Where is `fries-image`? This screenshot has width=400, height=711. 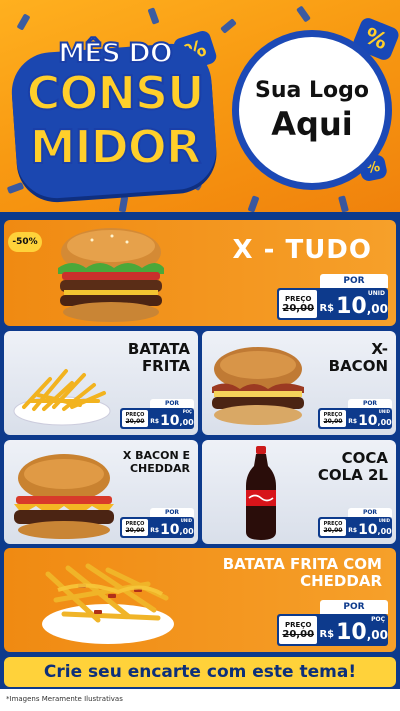
fries-image is located at coordinates (62, 397).